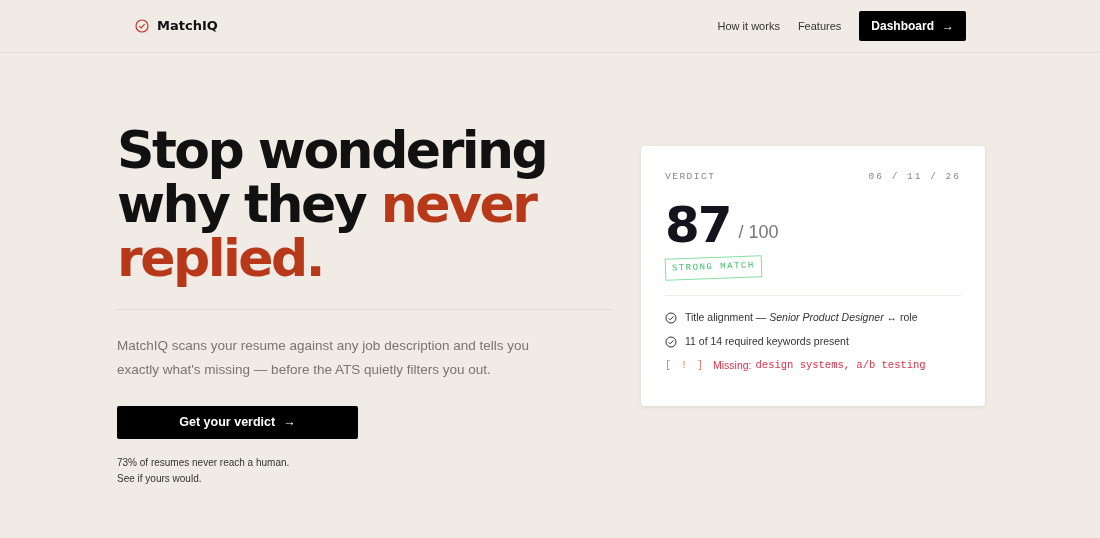 The width and height of the screenshot is (1100, 538). I want to click on headline: Stop wondering why they never replied., so click(332, 204).